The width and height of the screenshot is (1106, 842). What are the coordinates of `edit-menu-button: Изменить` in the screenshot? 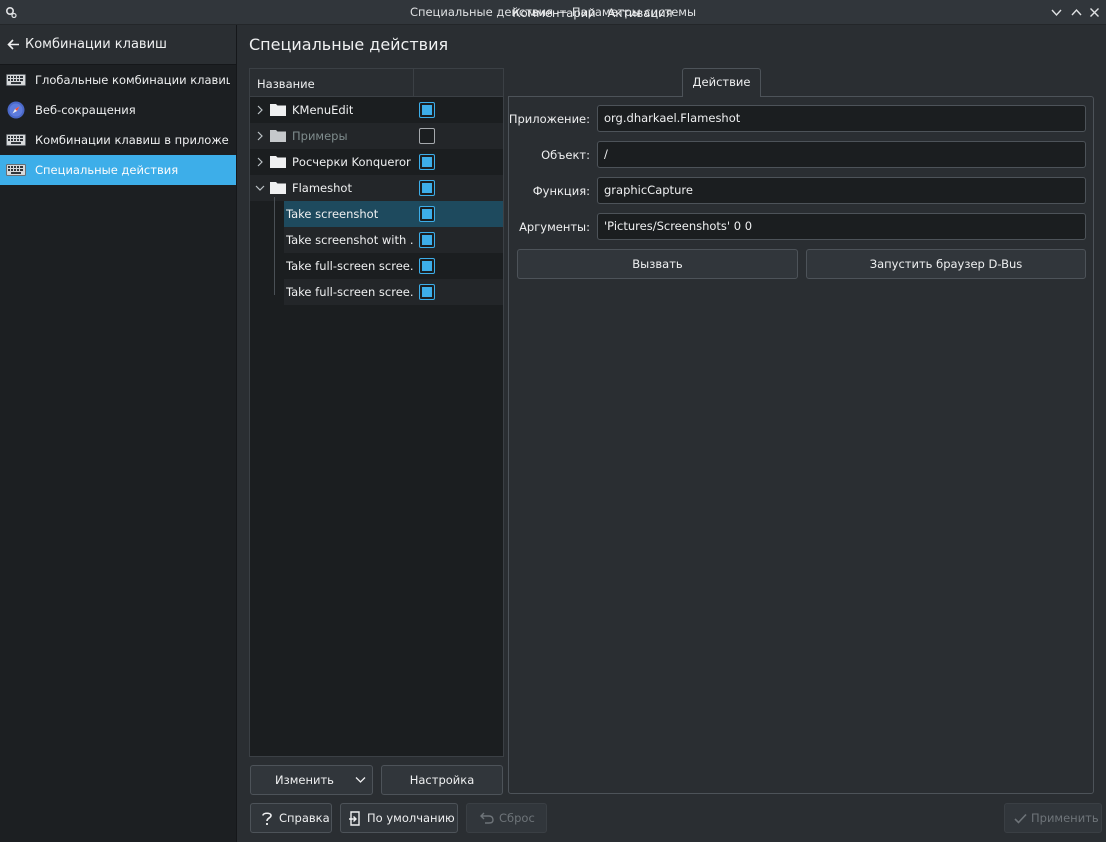 It's located at (311, 780).